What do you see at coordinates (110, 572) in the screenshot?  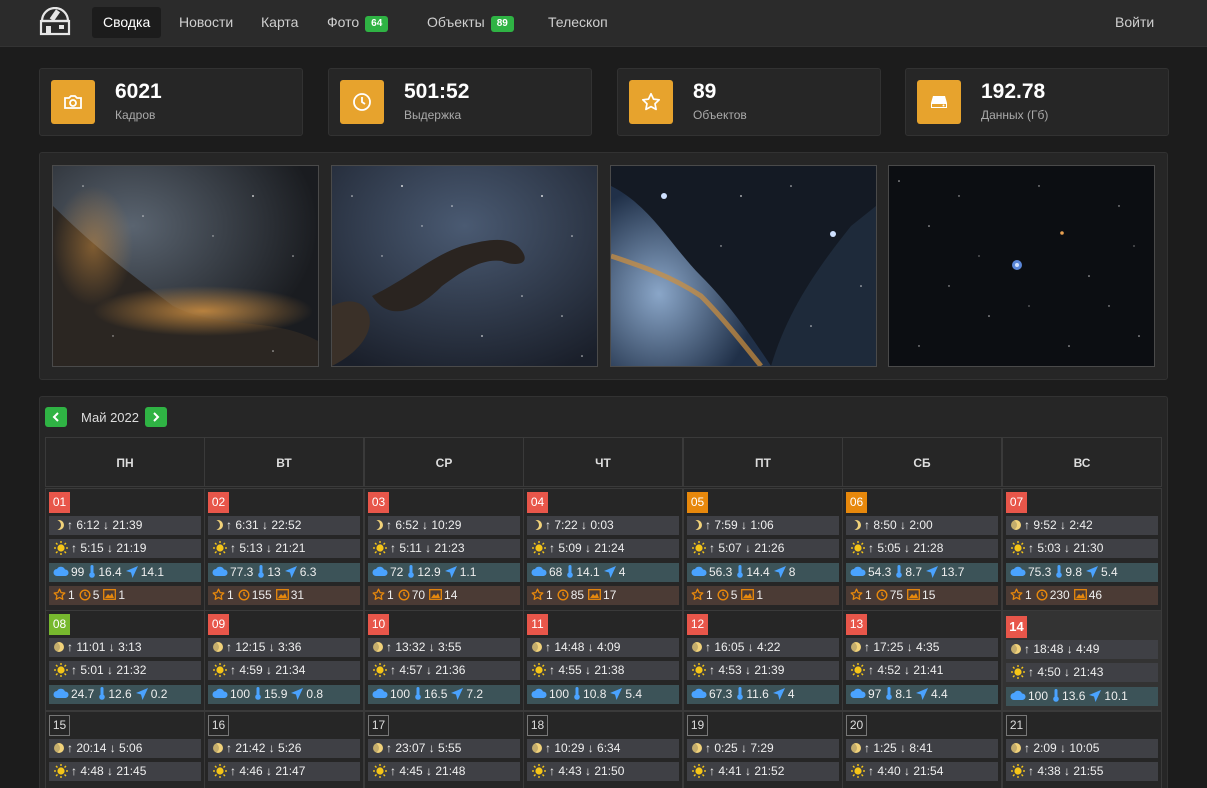 I see `temperature-value: 16.4` at bounding box center [110, 572].